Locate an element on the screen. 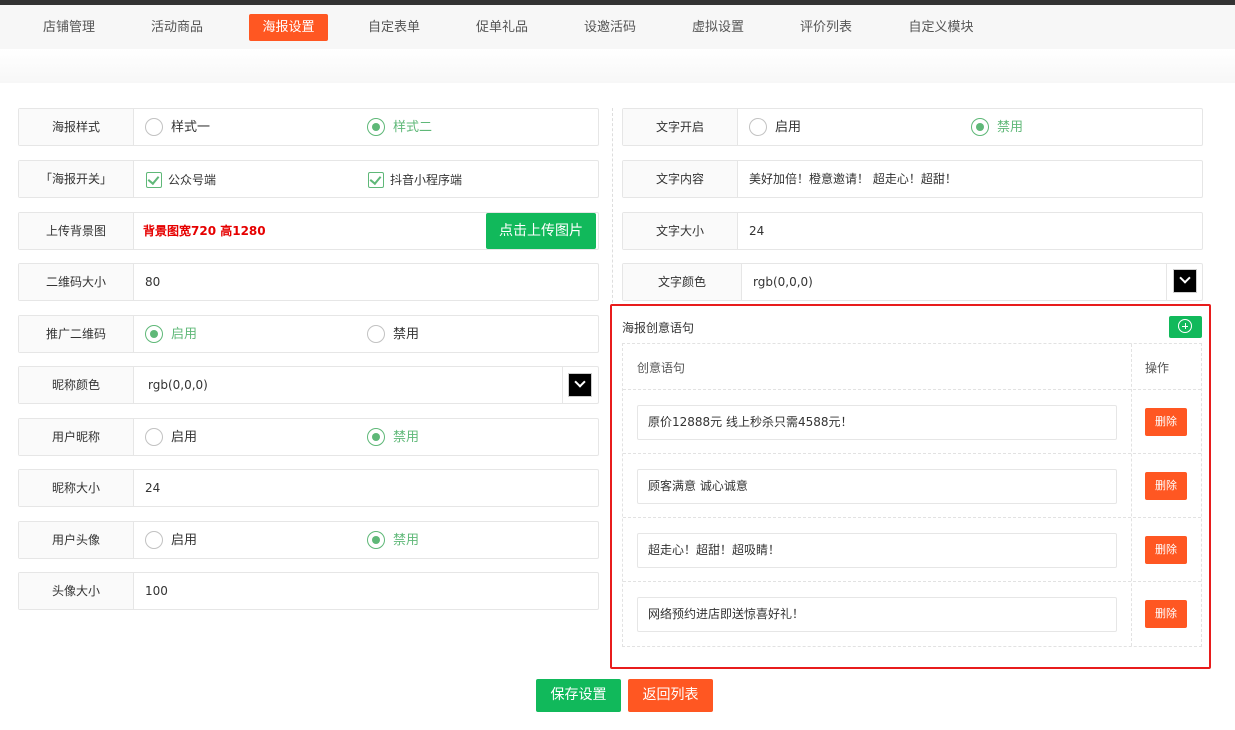 The height and width of the screenshot is (730, 1235). table-row: 原价12888元 线上秒杀只需4588元！ 删除 is located at coordinates (912, 422).